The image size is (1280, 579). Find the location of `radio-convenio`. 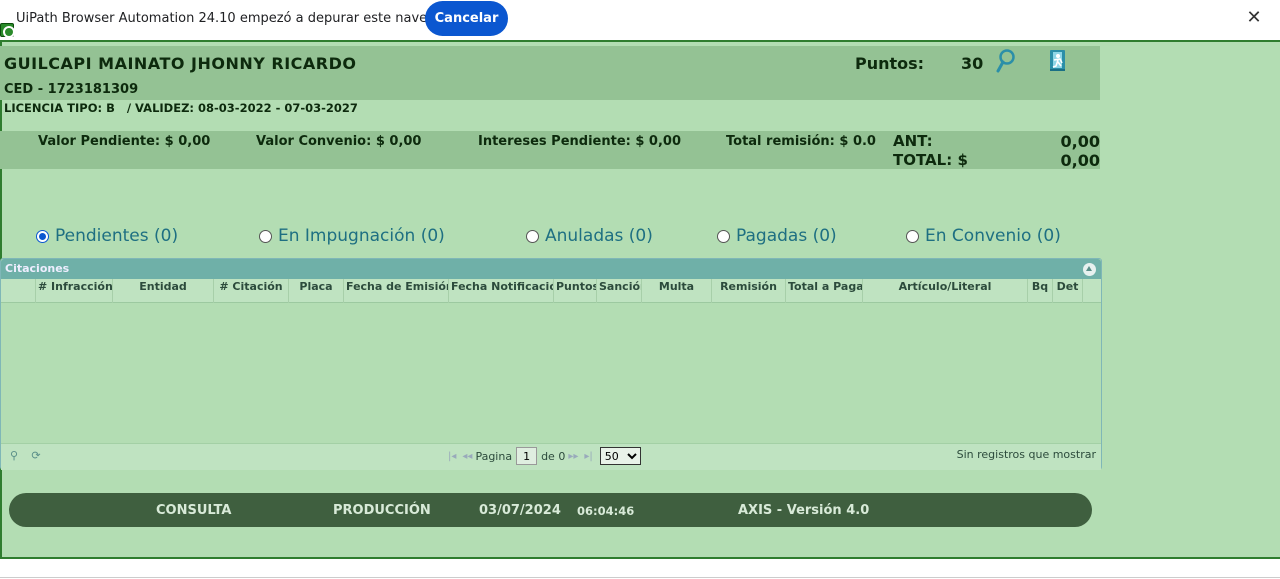

radio-convenio is located at coordinates (912, 236).